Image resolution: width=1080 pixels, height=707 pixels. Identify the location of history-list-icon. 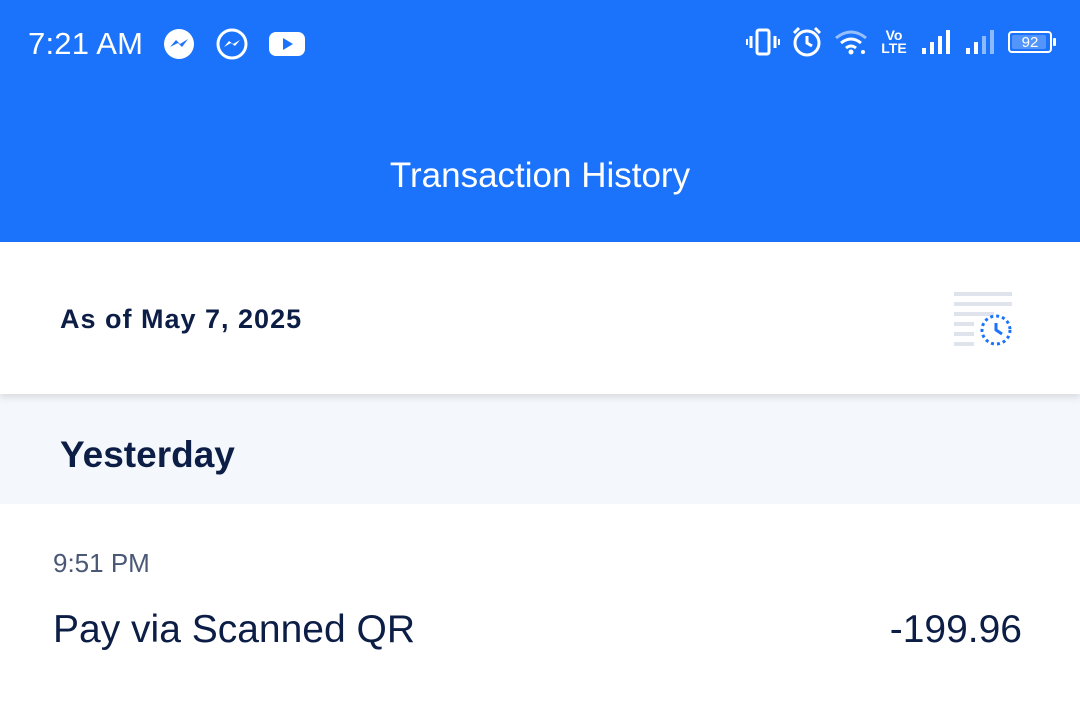
(985, 320).